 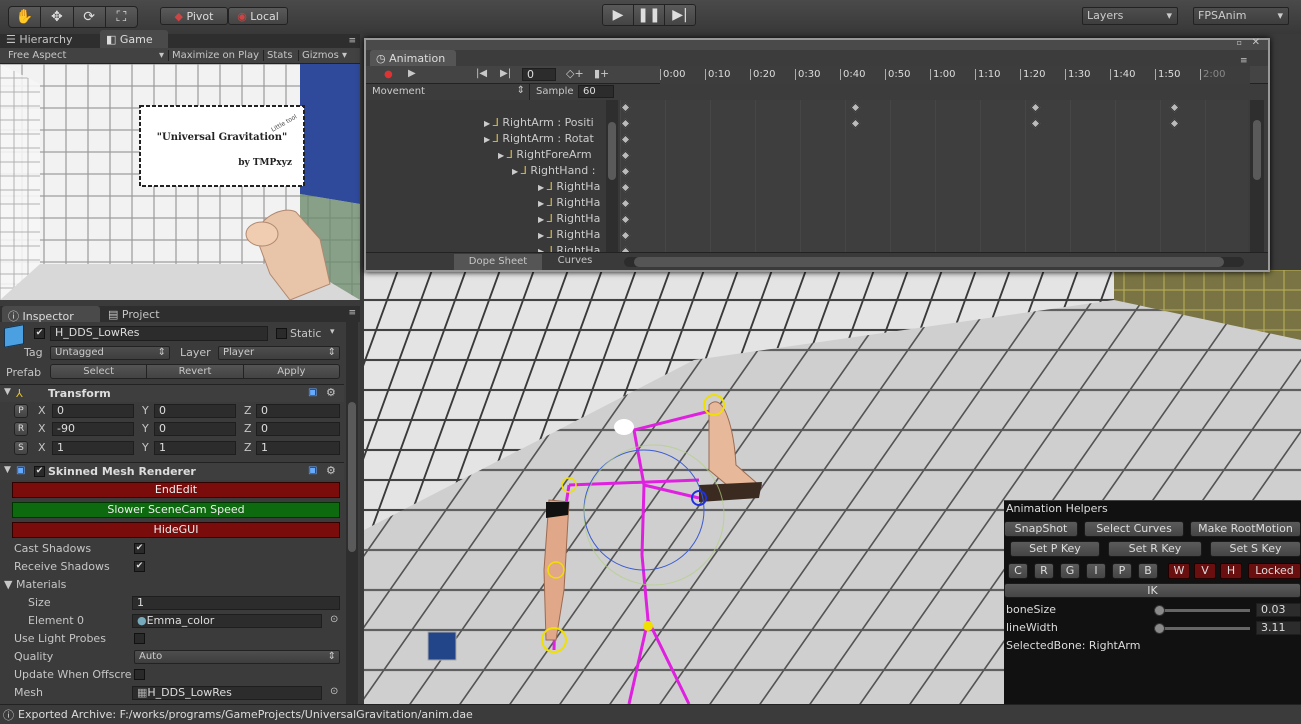 I want to click on tab-animation: ◷ Animation, so click(x=413, y=58).